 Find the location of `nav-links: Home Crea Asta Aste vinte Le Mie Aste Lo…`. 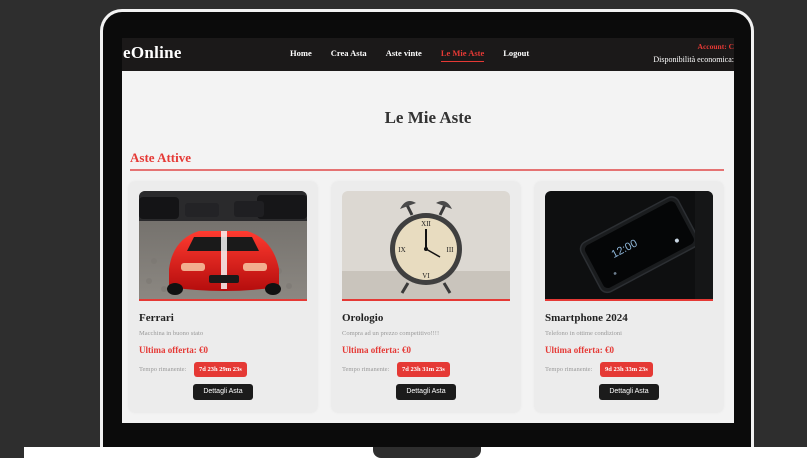

nav-links: Home Crea Asta Aste vinte Le Mie Aste Lo… is located at coordinates (419, 55).